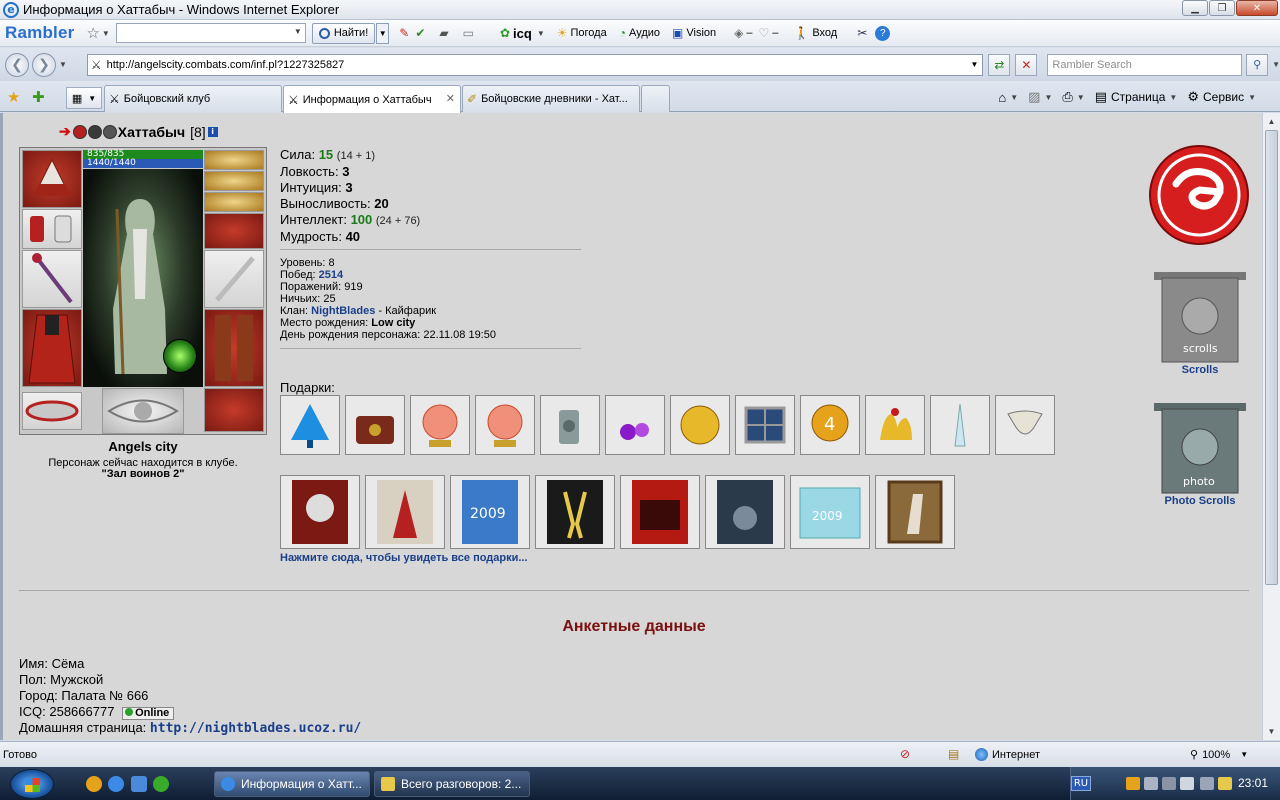  Describe the element at coordinates (655, 98) in the screenshot. I see `new-tab-button` at that location.